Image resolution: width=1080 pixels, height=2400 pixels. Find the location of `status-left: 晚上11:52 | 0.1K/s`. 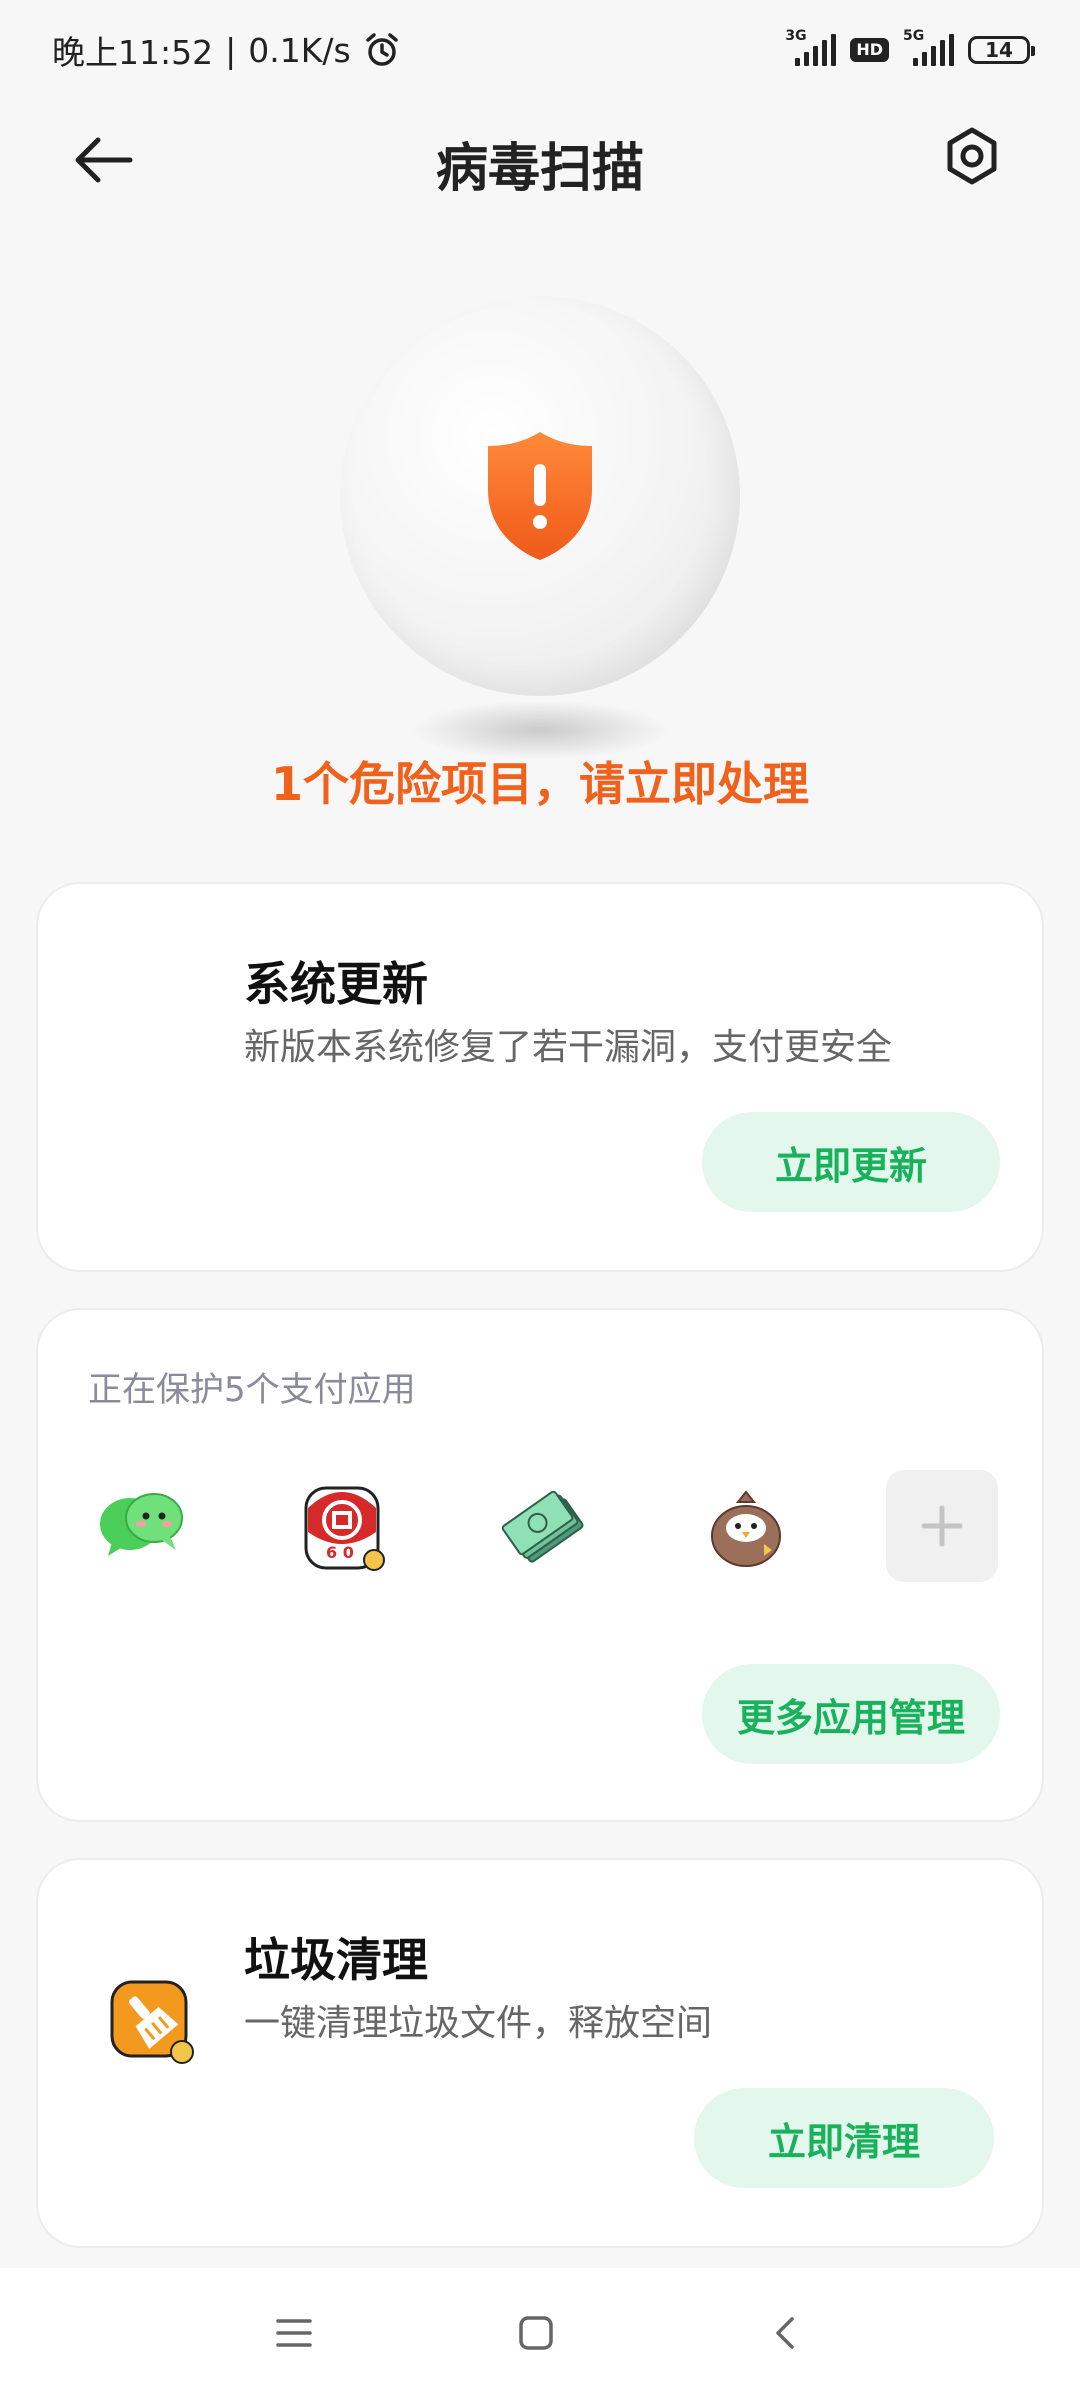

status-left: 晚上11:52 | 0.1K/s is located at coordinates (226, 50).